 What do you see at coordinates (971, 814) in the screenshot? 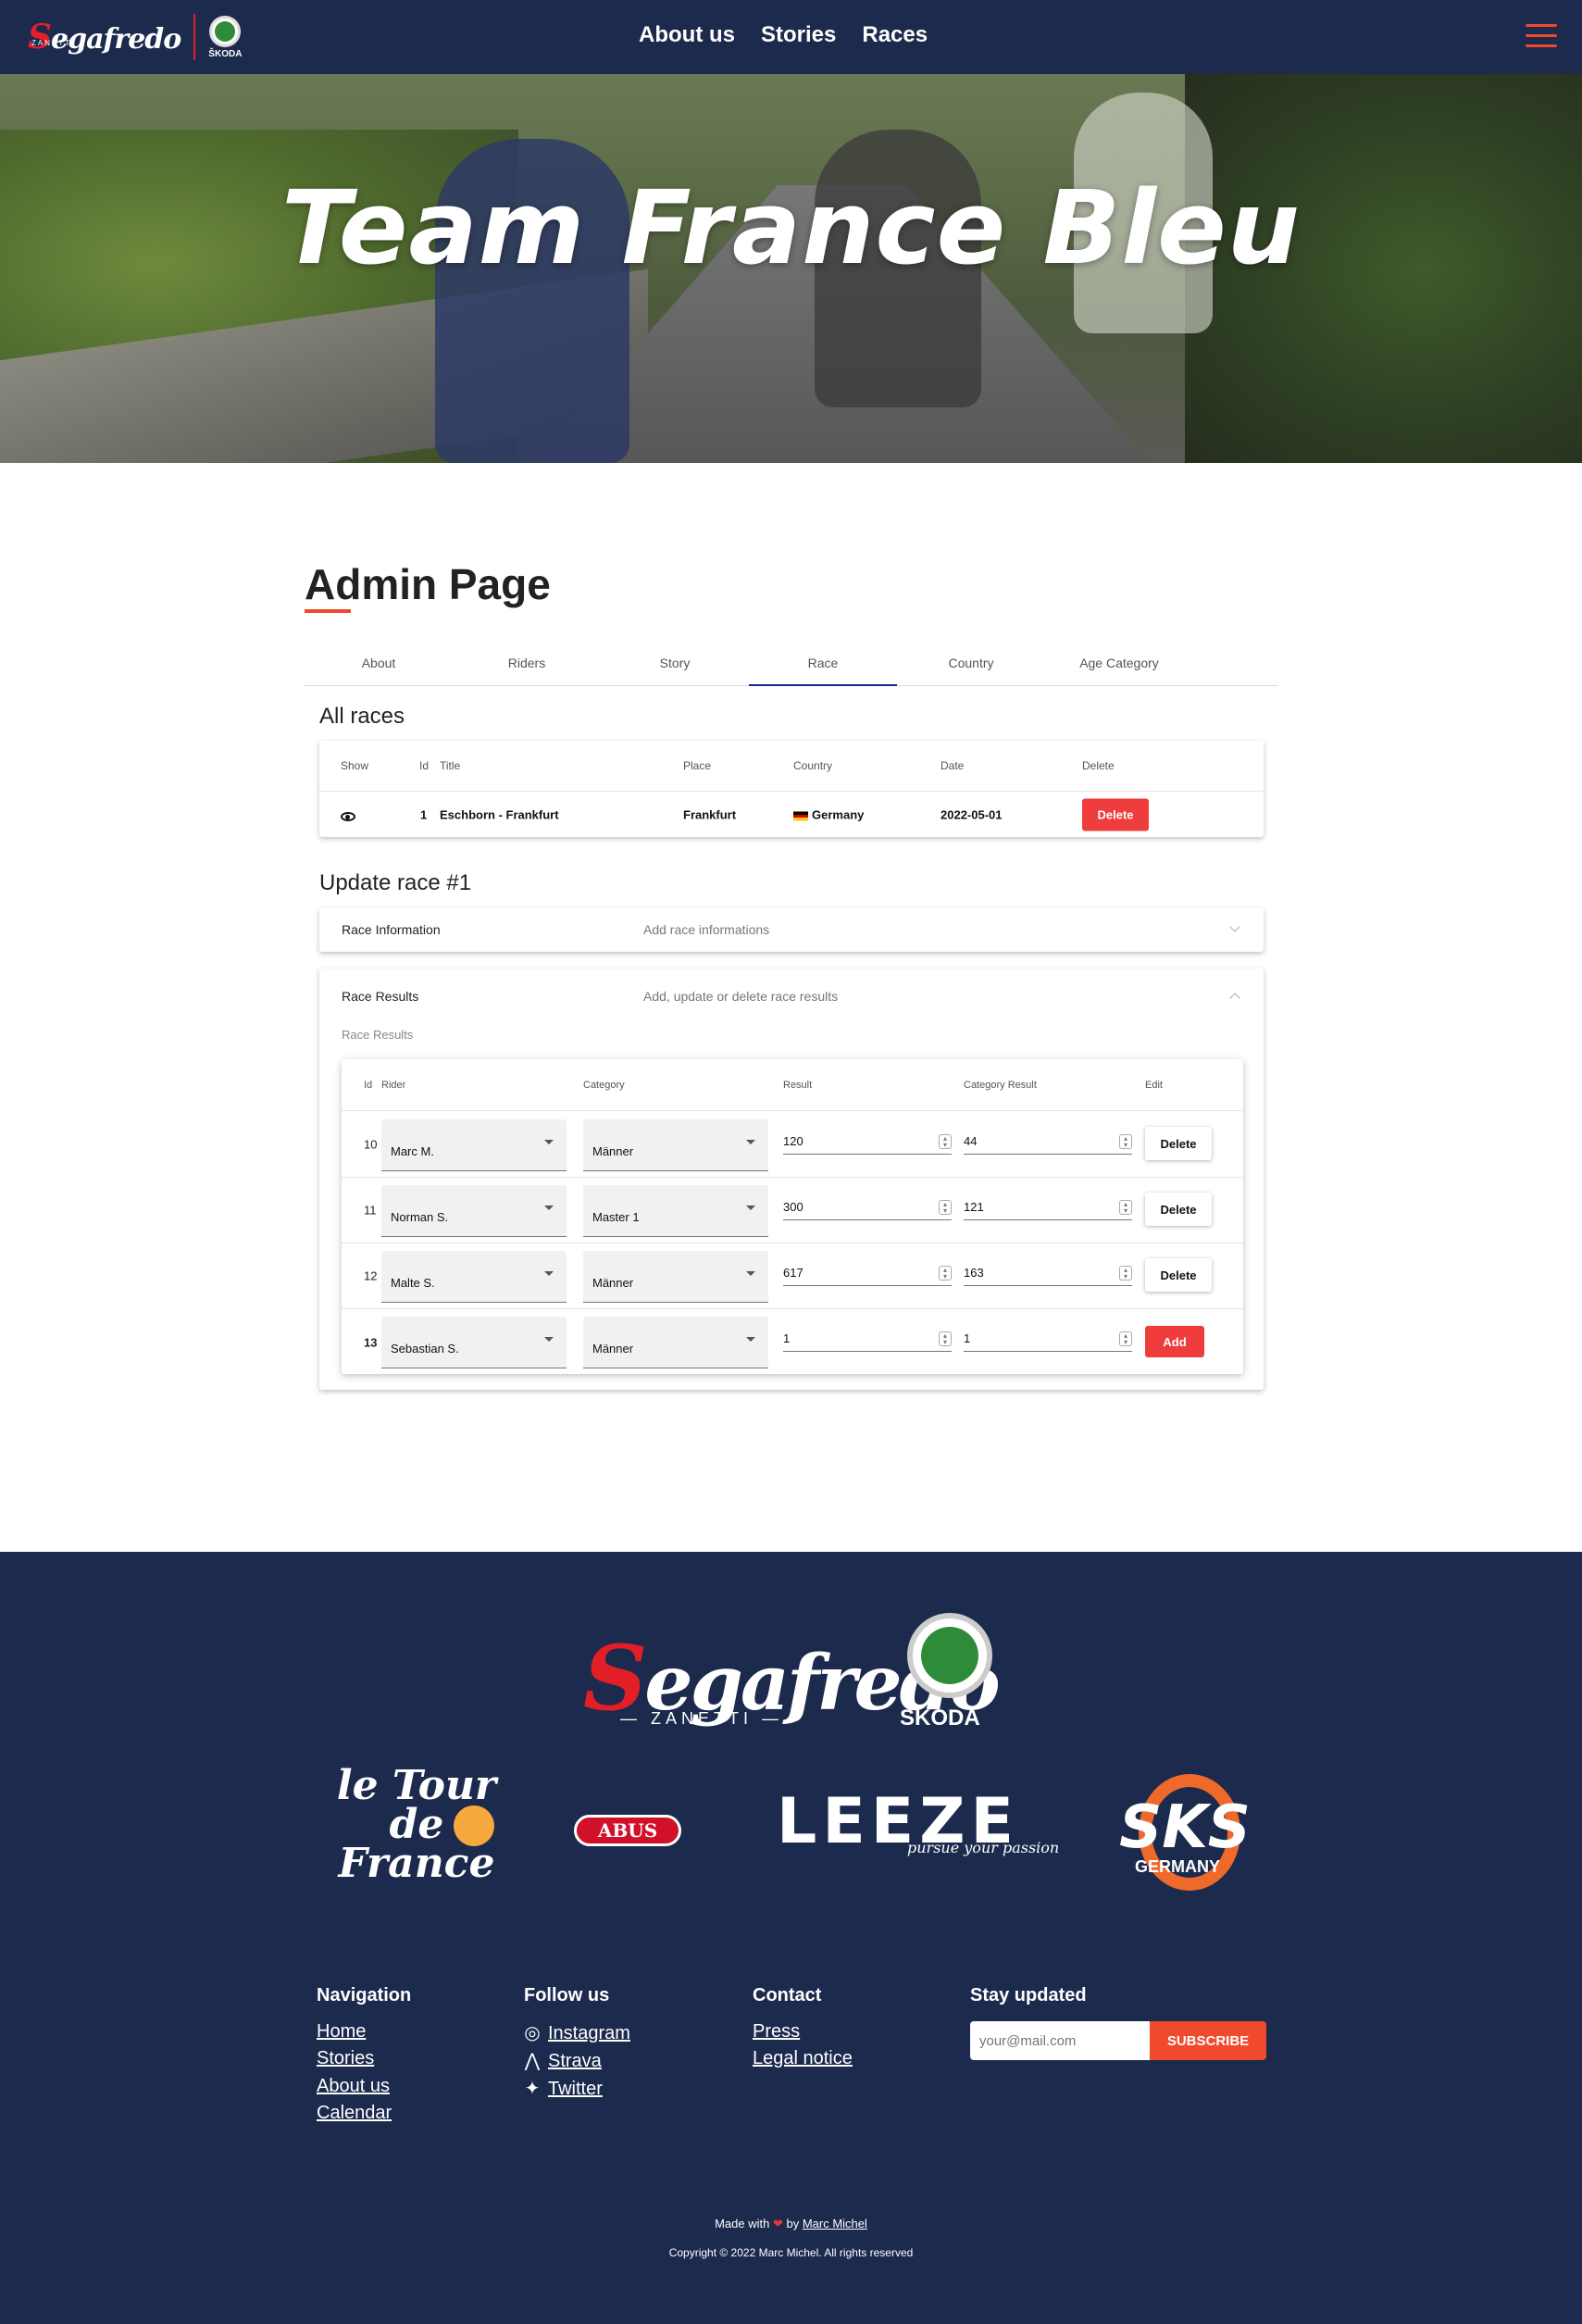
I see `race-date: 2022-05-01` at bounding box center [971, 814].